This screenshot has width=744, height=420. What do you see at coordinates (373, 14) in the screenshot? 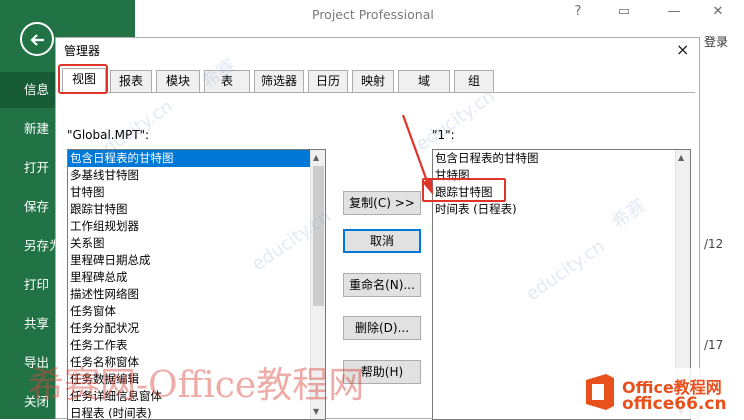
I see `app-title: Project Professional` at bounding box center [373, 14].